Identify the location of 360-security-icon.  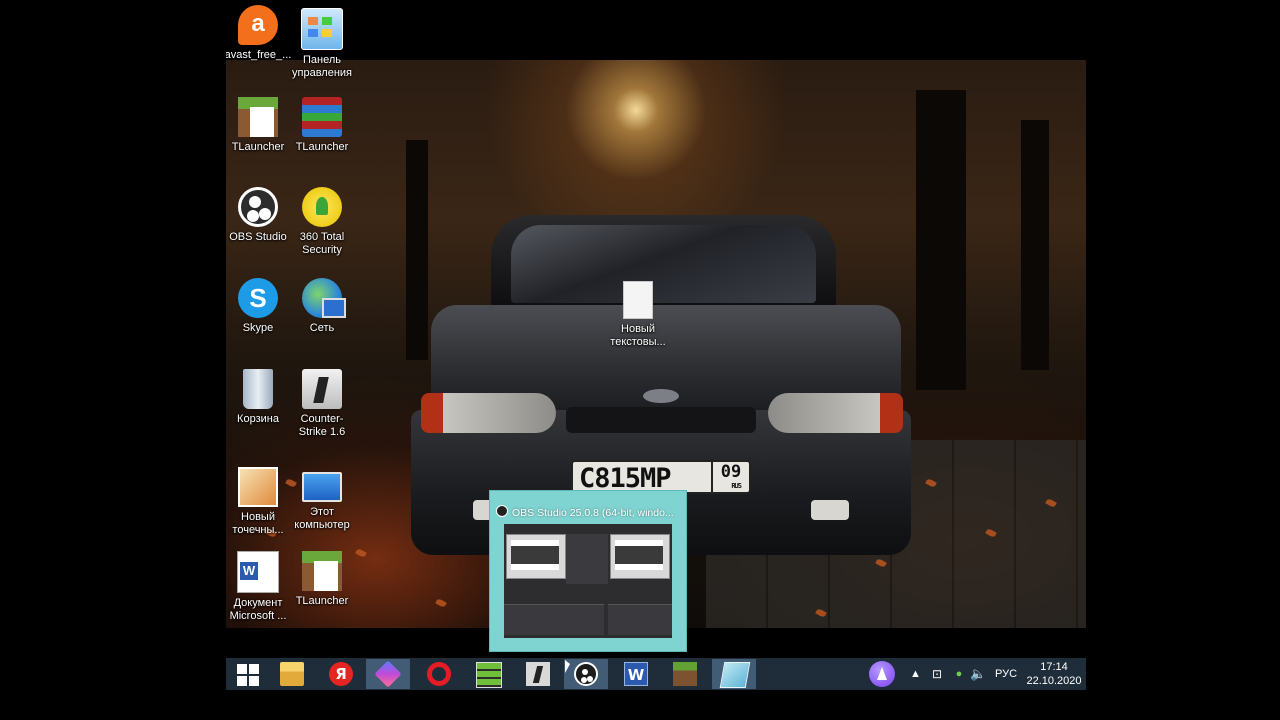
(322, 207).